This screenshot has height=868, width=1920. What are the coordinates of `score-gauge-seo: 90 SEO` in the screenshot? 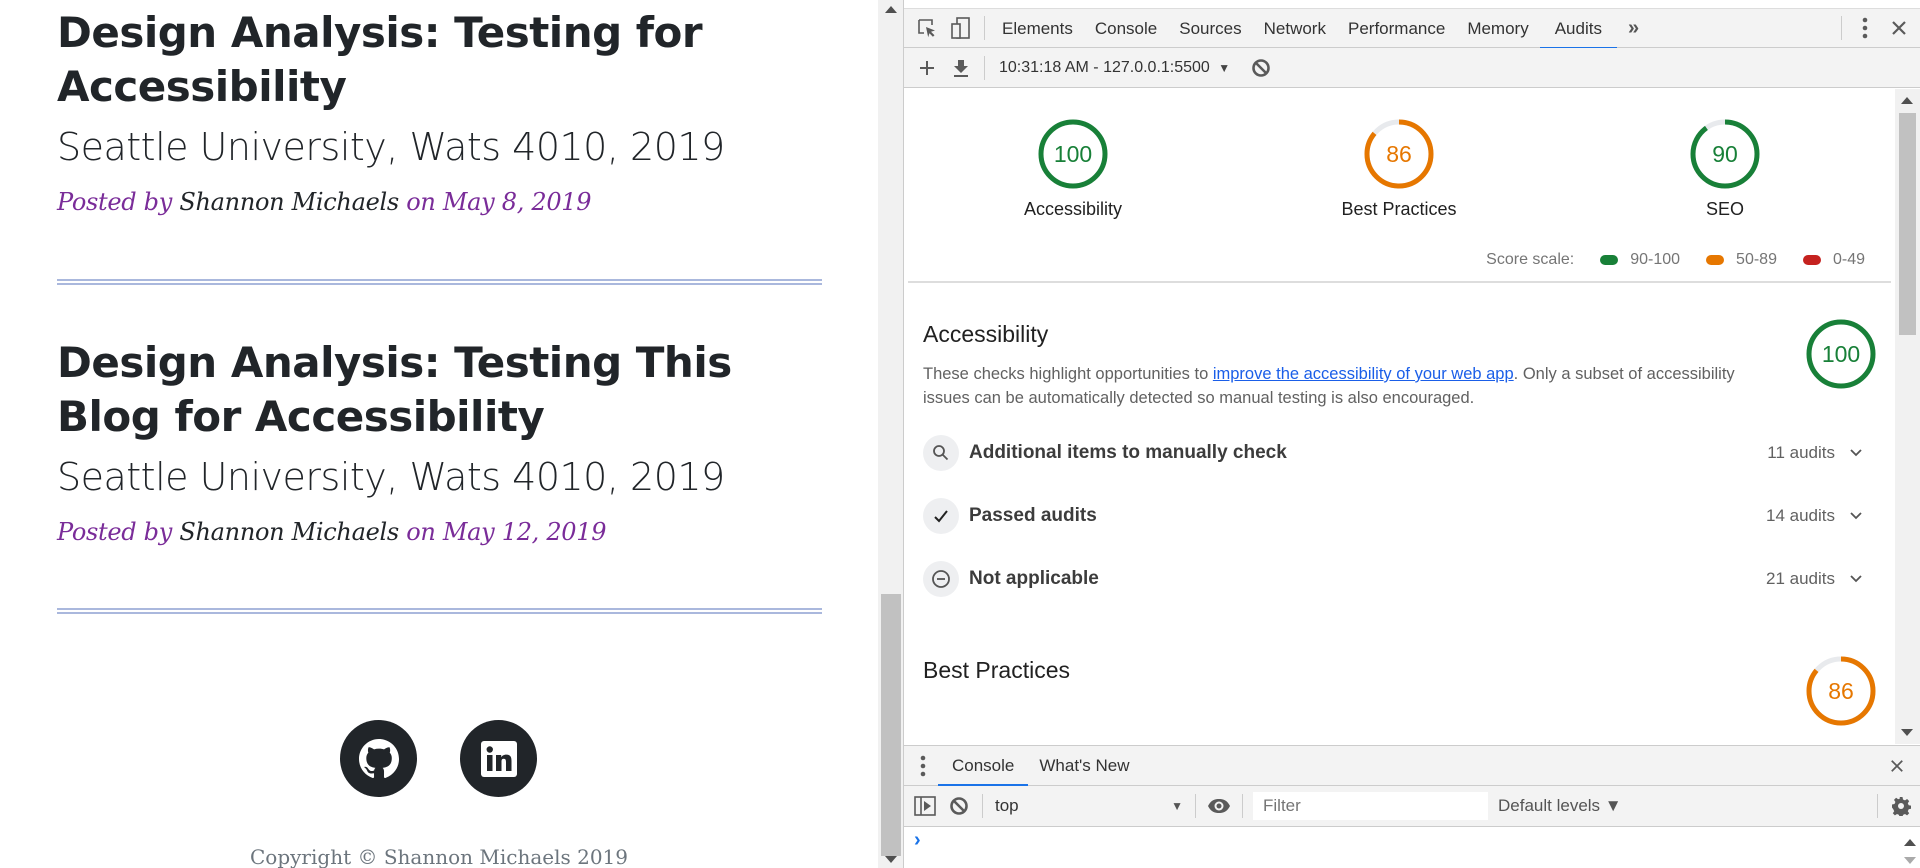 It's located at (1725, 168).